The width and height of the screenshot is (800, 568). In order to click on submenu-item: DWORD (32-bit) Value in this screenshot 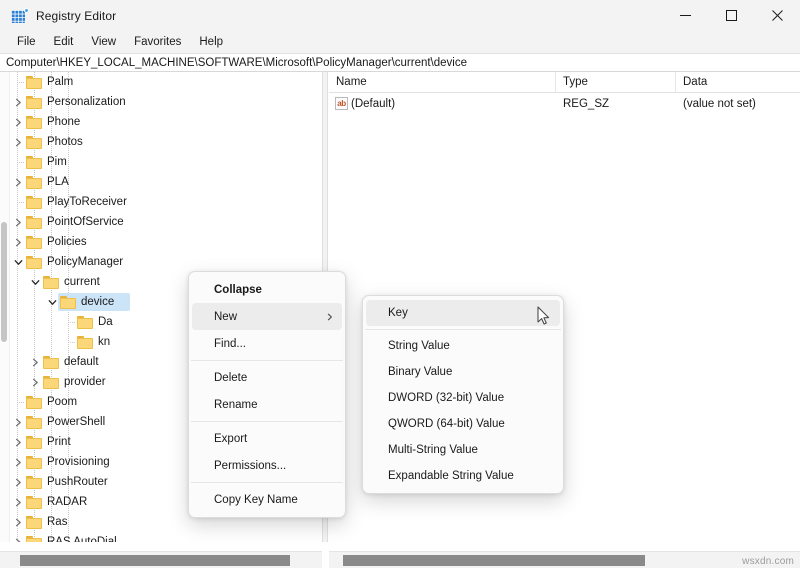, I will do `click(463, 398)`.